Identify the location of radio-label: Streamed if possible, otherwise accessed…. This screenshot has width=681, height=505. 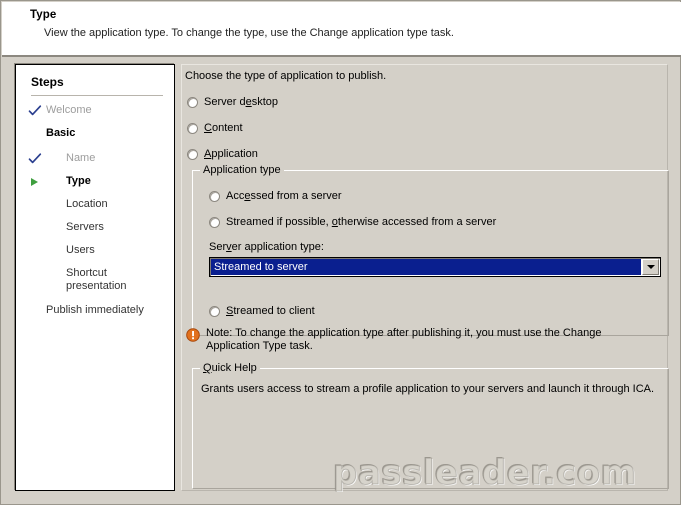
(361, 222).